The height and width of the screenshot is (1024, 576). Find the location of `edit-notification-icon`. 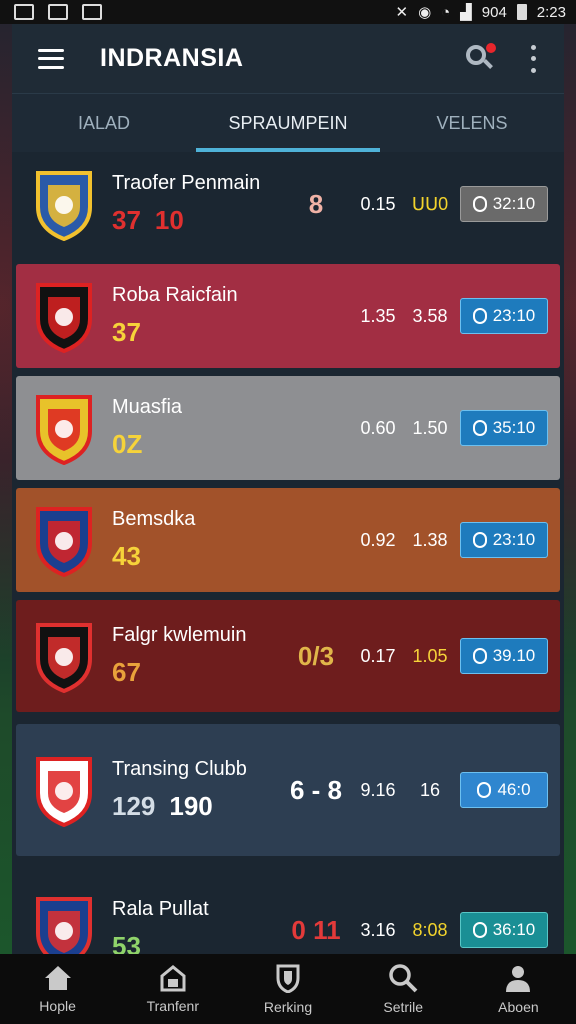

edit-notification-icon is located at coordinates (92, 12).